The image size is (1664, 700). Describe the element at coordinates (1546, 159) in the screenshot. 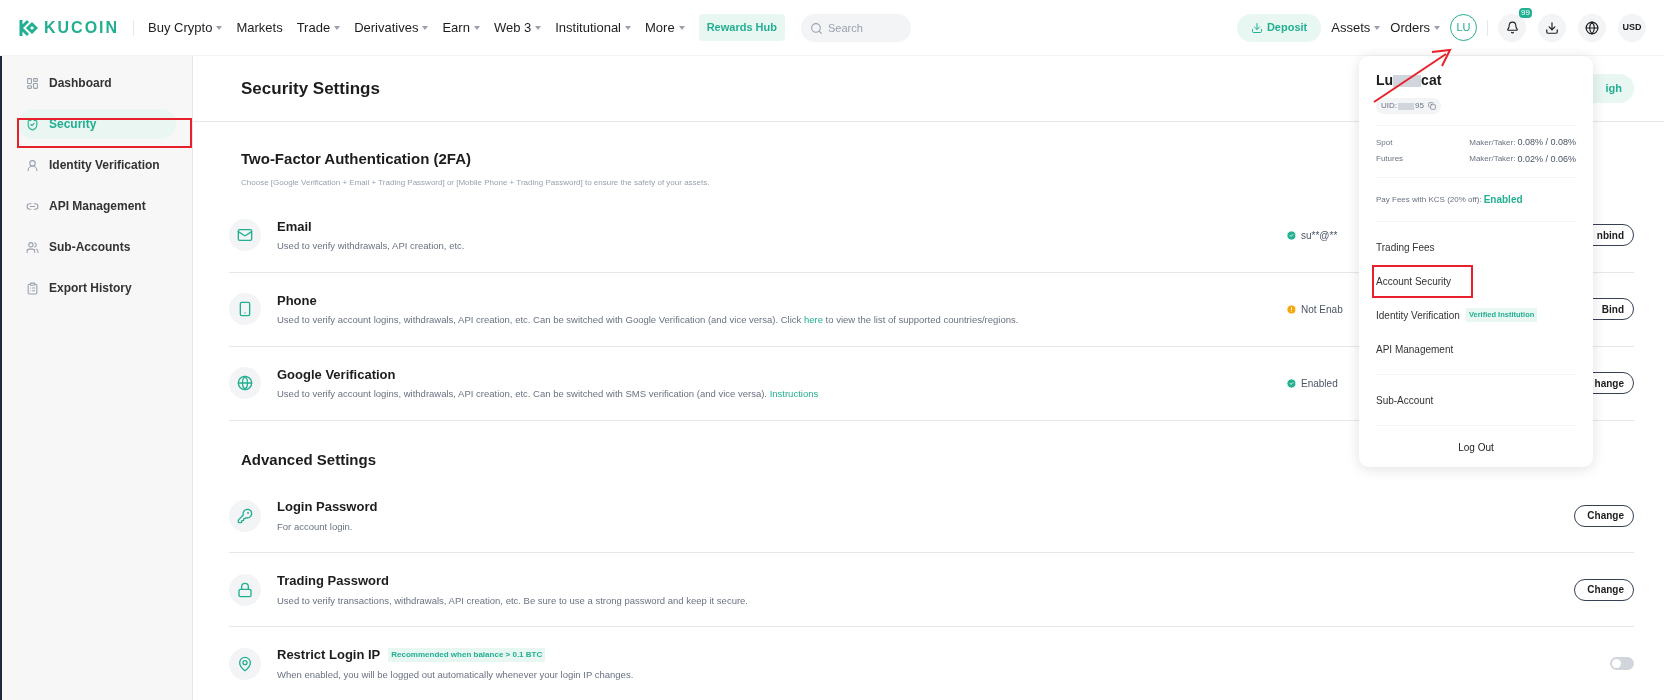

I see `fee-value: 0.02% / 0.06%` at that location.